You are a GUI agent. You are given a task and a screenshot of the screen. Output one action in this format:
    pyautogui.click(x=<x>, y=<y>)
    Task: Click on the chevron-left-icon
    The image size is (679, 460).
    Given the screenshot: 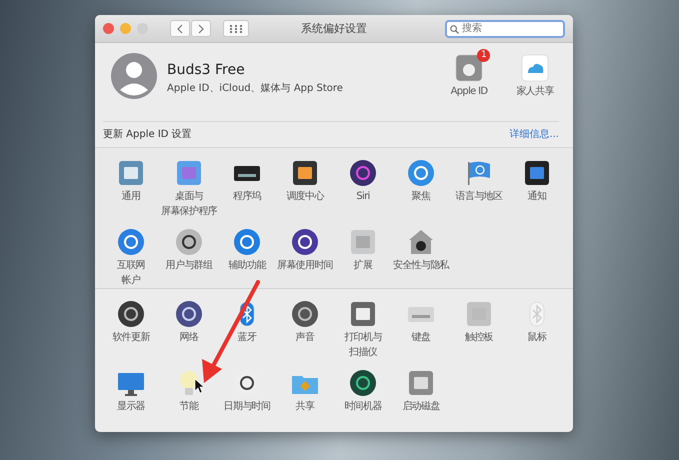 What is the action you would take?
    pyautogui.click(x=180, y=29)
    